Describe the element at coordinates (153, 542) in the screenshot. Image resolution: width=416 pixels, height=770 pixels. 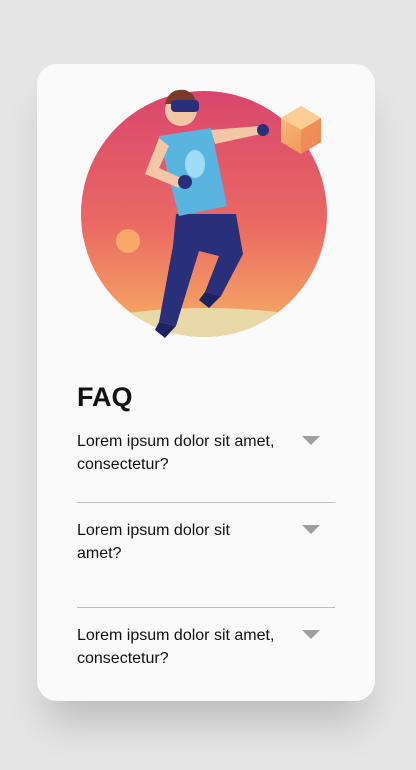
I see `faq-question: Lorem ipsum dolor sit amet?` at that location.